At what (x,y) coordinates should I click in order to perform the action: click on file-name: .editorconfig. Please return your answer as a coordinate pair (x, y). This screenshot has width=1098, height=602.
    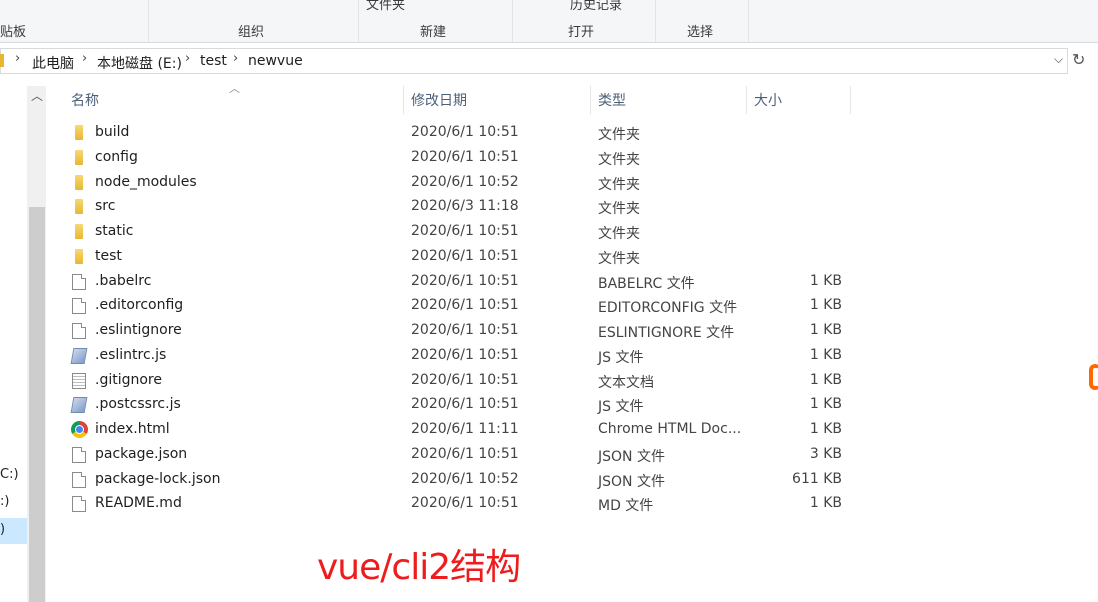
    Looking at the image, I should click on (139, 305).